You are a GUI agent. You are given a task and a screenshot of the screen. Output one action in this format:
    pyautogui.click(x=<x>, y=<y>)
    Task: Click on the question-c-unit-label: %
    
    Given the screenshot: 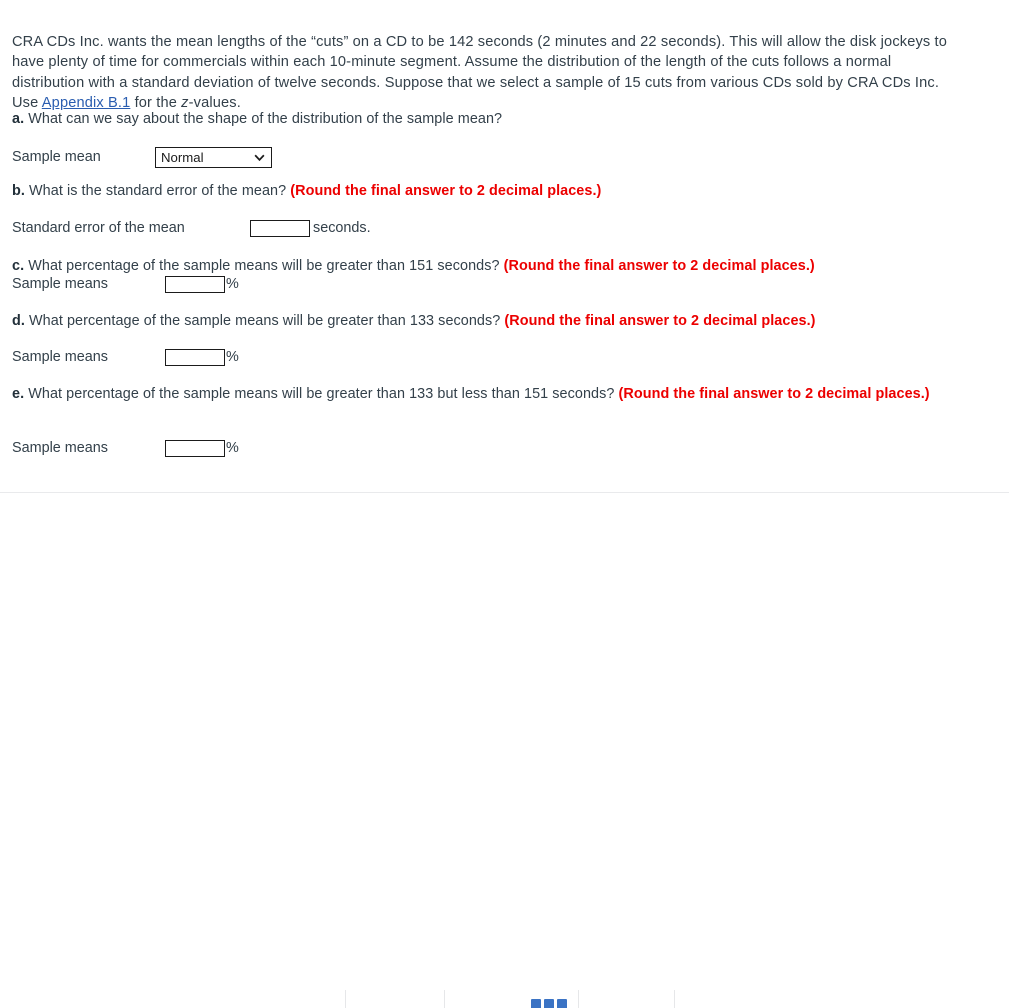 What is the action you would take?
    pyautogui.click(x=232, y=284)
    